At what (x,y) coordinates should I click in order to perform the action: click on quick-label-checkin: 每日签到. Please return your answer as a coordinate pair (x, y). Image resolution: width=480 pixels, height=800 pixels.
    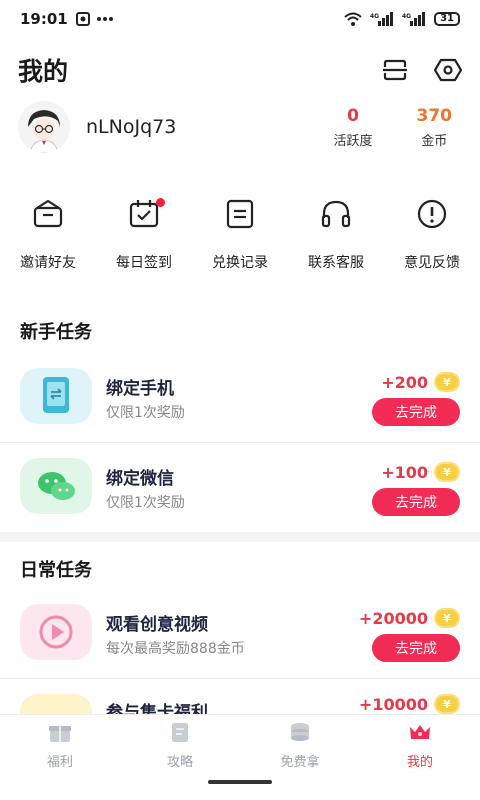
    Looking at the image, I should click on (144, 263).